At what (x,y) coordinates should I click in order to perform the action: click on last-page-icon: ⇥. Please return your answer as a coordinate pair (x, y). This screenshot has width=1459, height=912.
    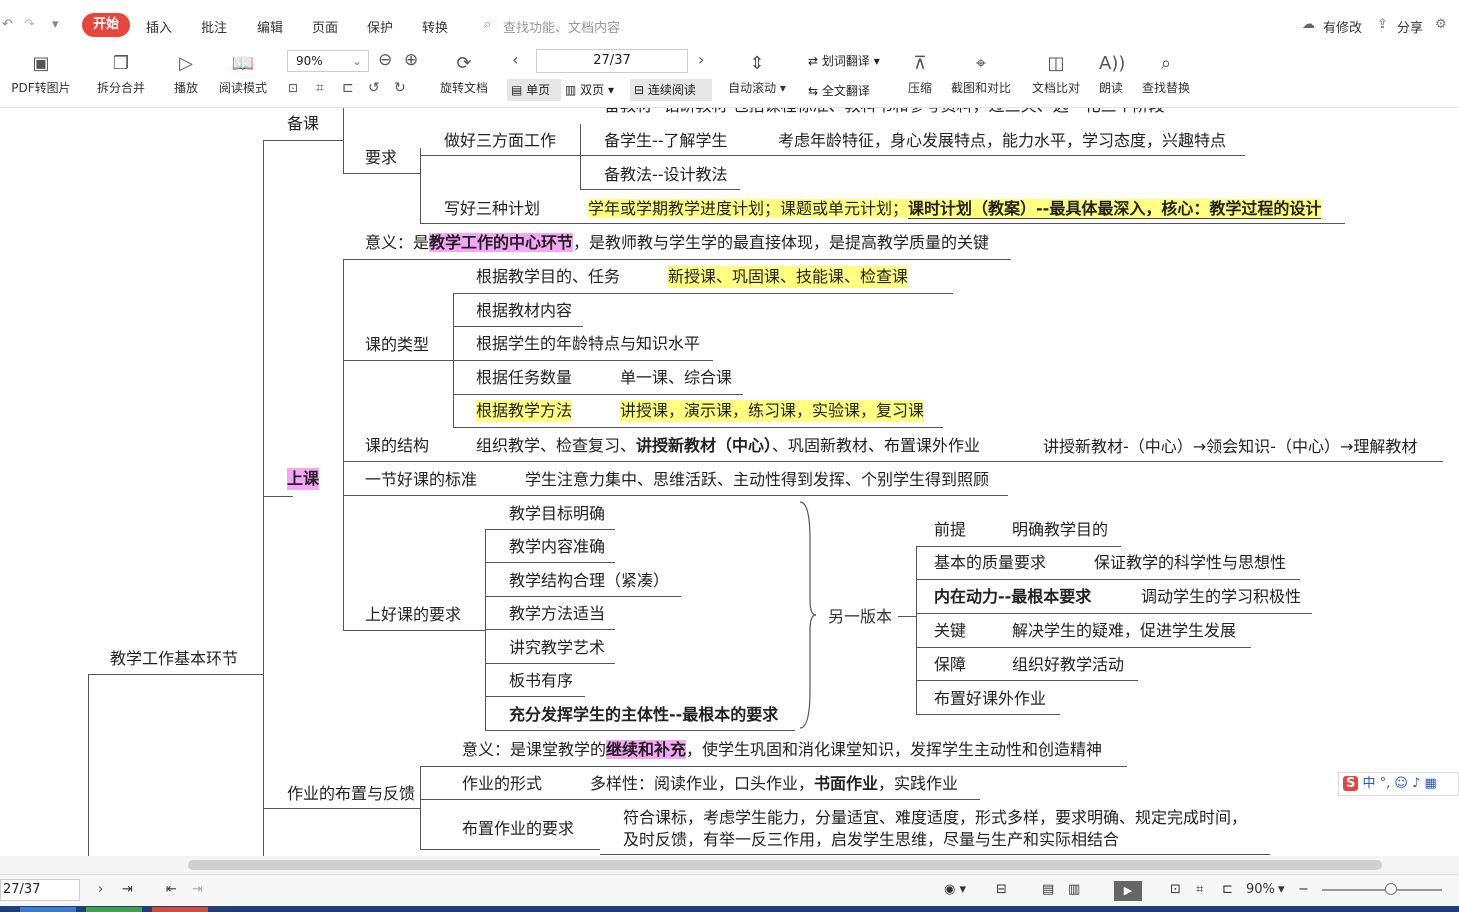
    Looking at the image, I should click on (127, 889).